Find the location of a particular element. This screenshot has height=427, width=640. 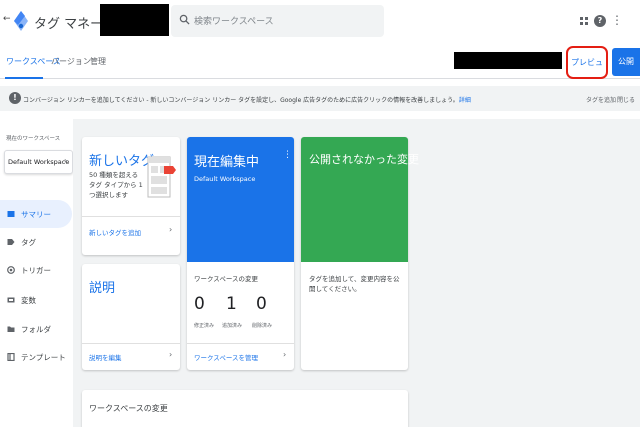

current-workspace-name: Default Workspace is located at coordinates (225, 179).